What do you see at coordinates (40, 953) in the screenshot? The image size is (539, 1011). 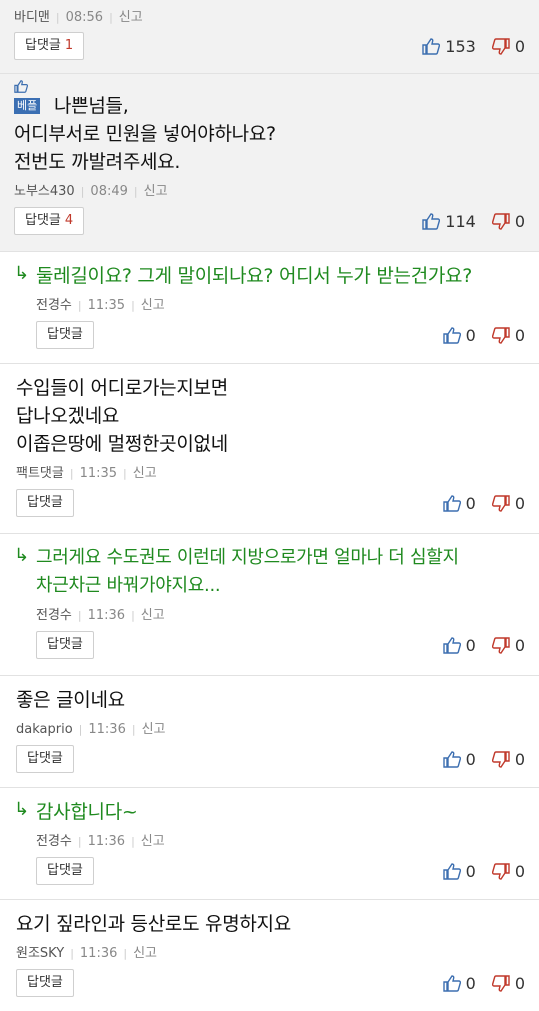 I see `comment-author: 원조SKY` at bounding box center [40, 953].